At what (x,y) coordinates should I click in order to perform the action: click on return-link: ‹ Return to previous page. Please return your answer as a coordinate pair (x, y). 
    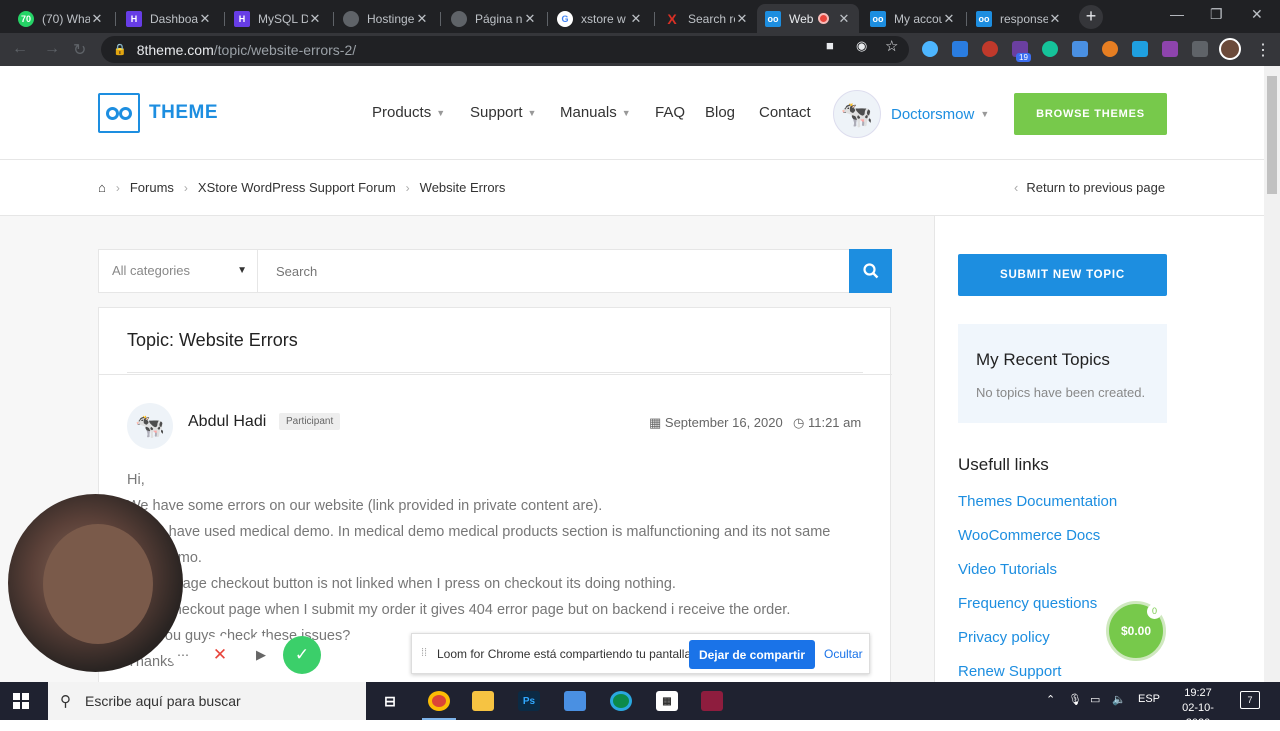
    Looking at the image, I should click on (1089, 187).